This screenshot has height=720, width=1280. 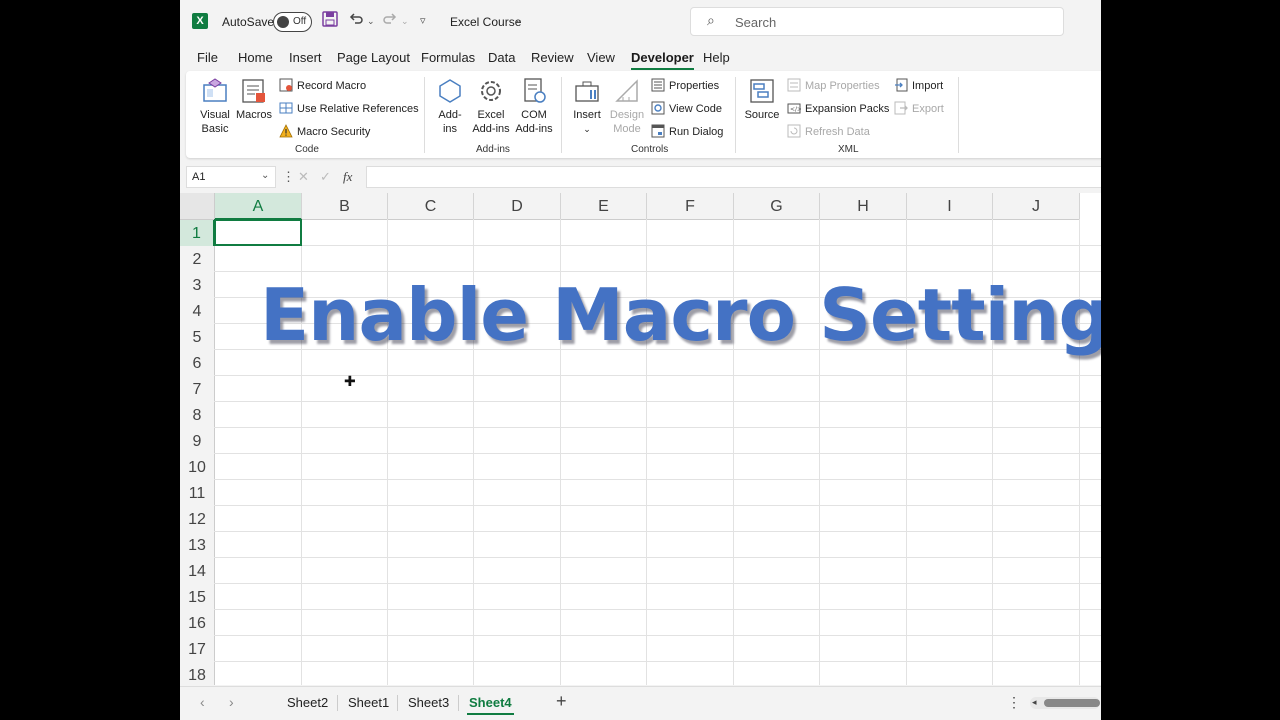 I want to click on column-header-a: A, so click(x=258, y=206).